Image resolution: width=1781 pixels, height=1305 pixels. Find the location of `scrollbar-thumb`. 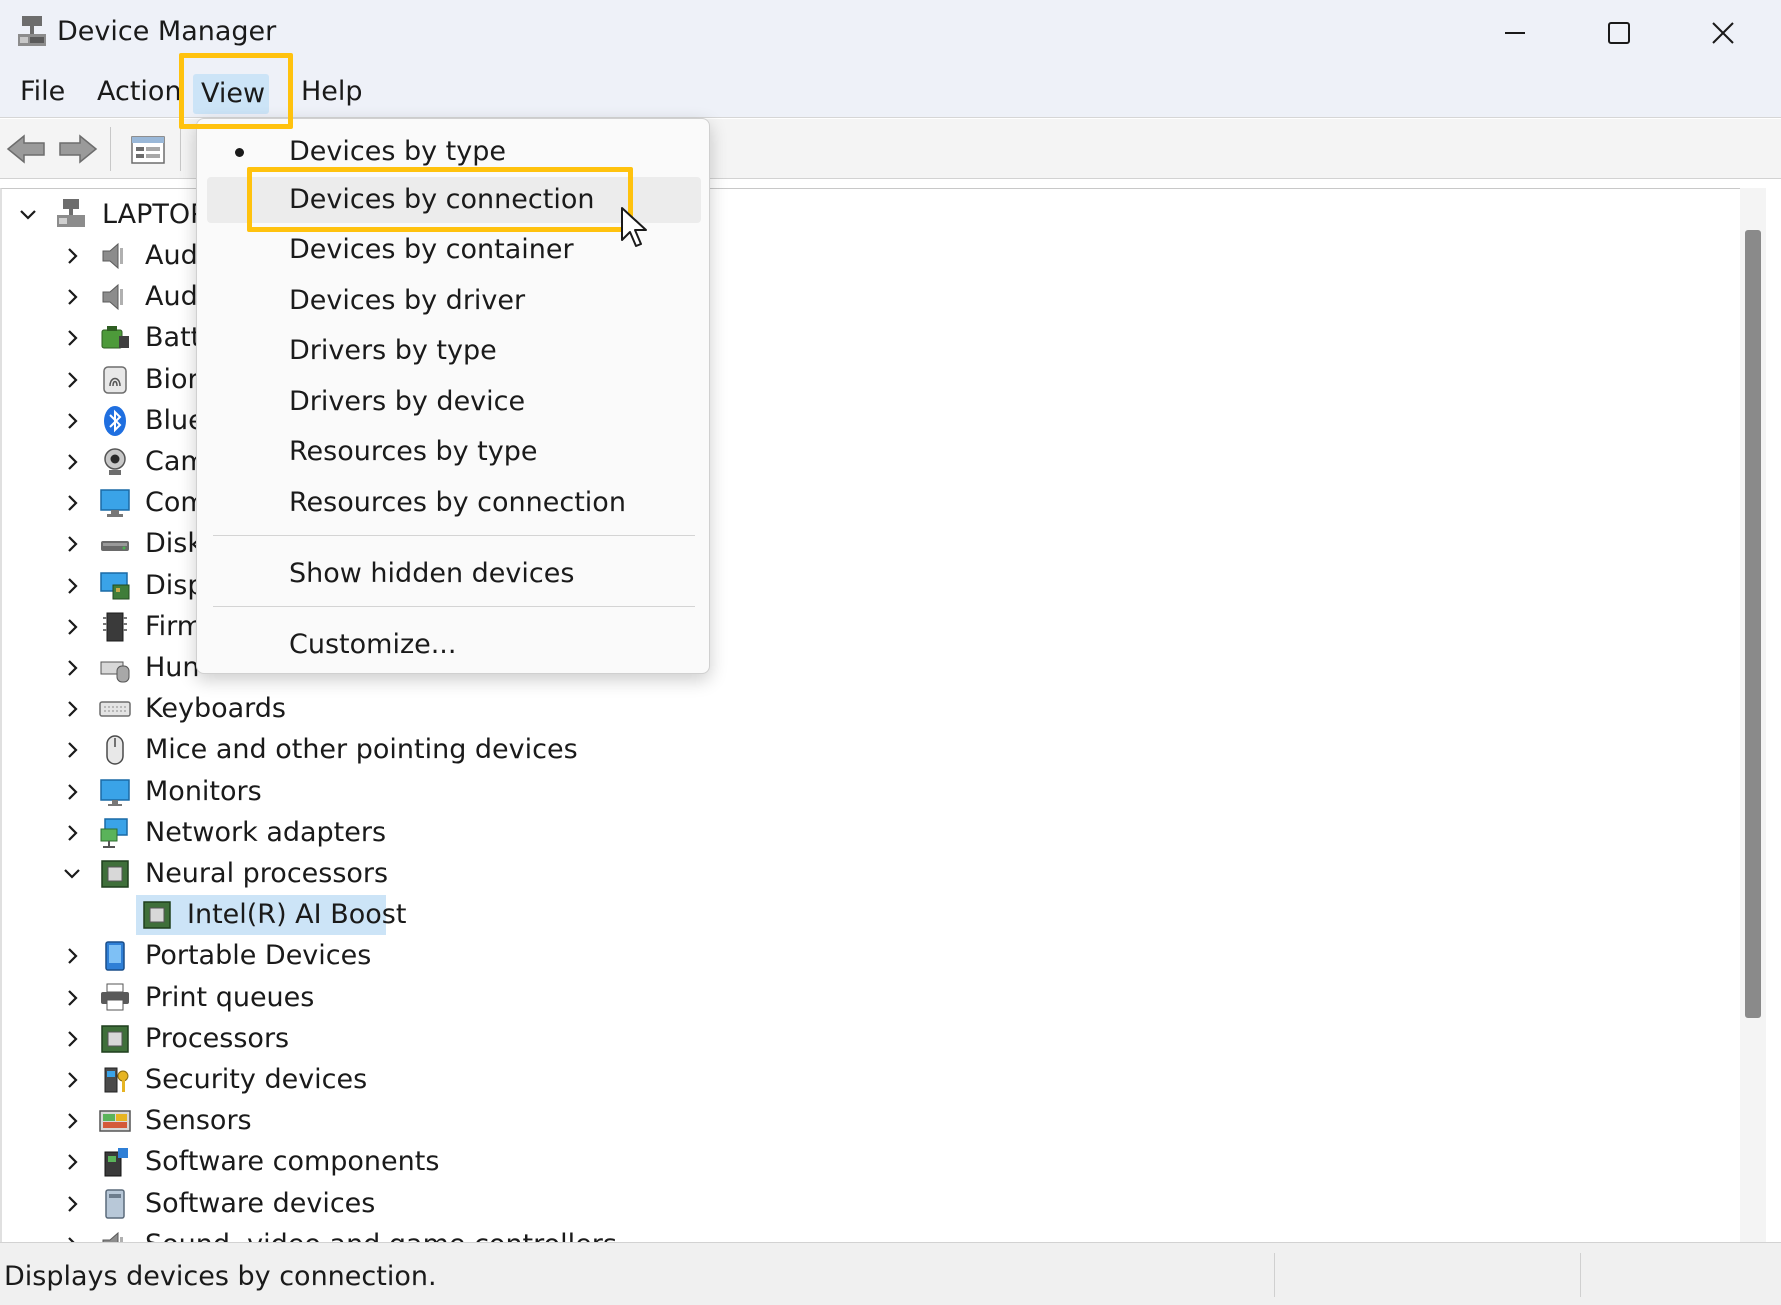

scrollbar-thumb is located at coordinates (1753, 624).